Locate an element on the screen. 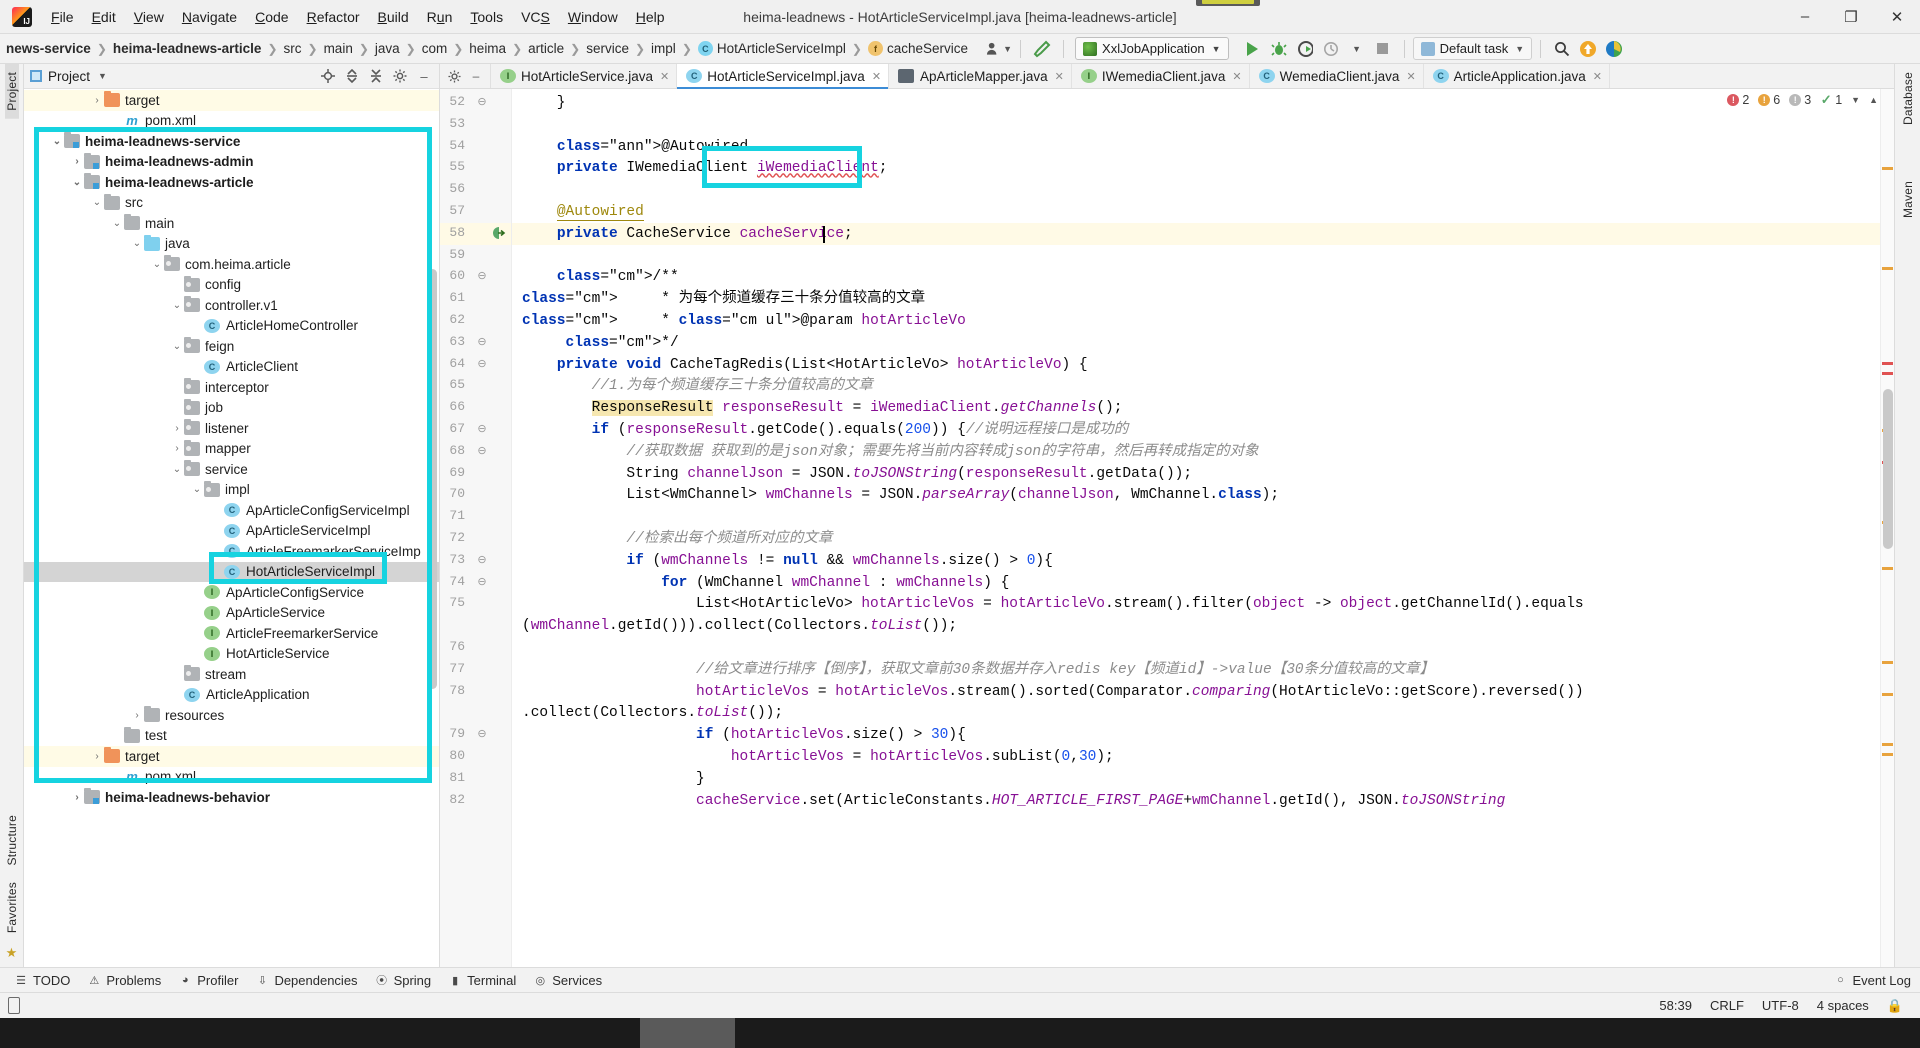 This screenshot has height=1048, width=1920. event-log-button: ○ Event Log is located at coordinates (1873, 980).